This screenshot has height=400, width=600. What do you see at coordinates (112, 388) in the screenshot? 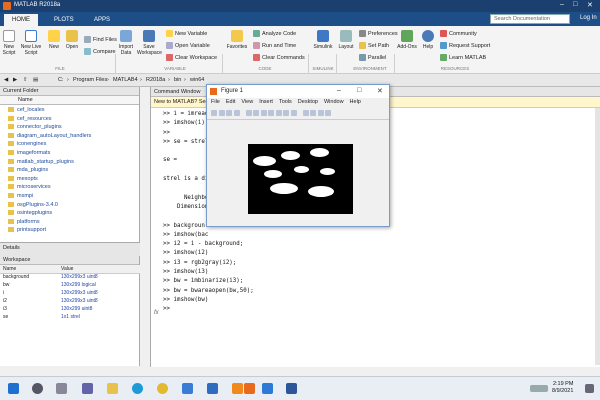
I see `file-explorer-icon` at bounding box center [112, 388].